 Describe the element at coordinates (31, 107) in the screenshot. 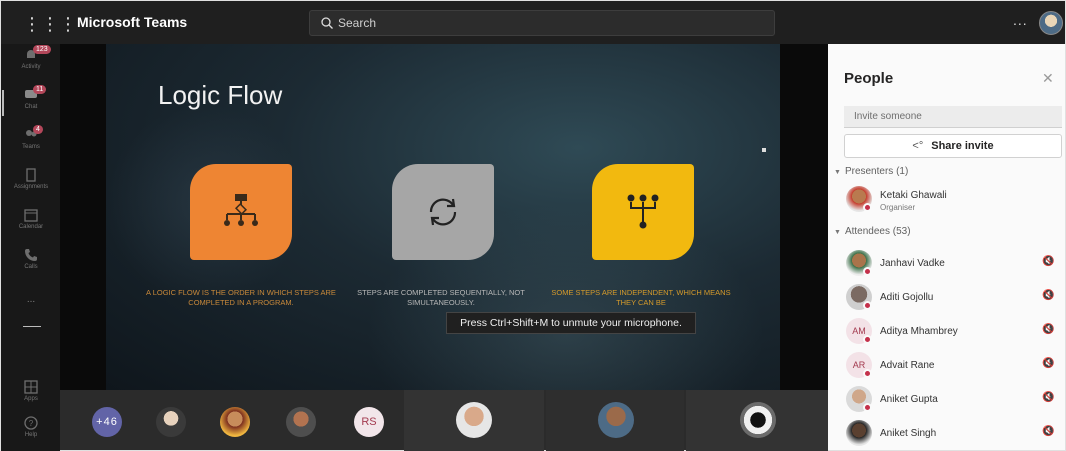

I see `rail-label: Chat` at that location.